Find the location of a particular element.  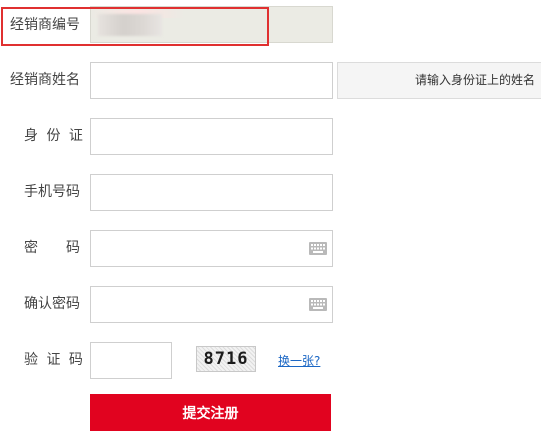

id-card-field is located at coordinates (211, 136).